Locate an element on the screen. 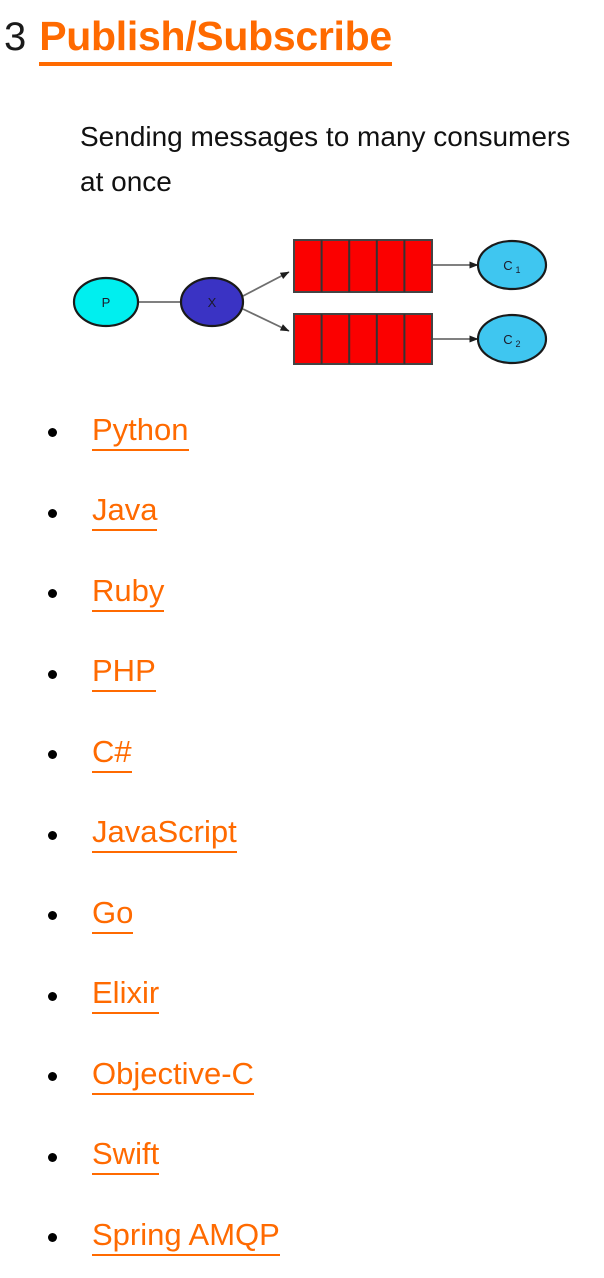  diagram-node-consumer-1: C 1 is located at coordinates (512, 265).